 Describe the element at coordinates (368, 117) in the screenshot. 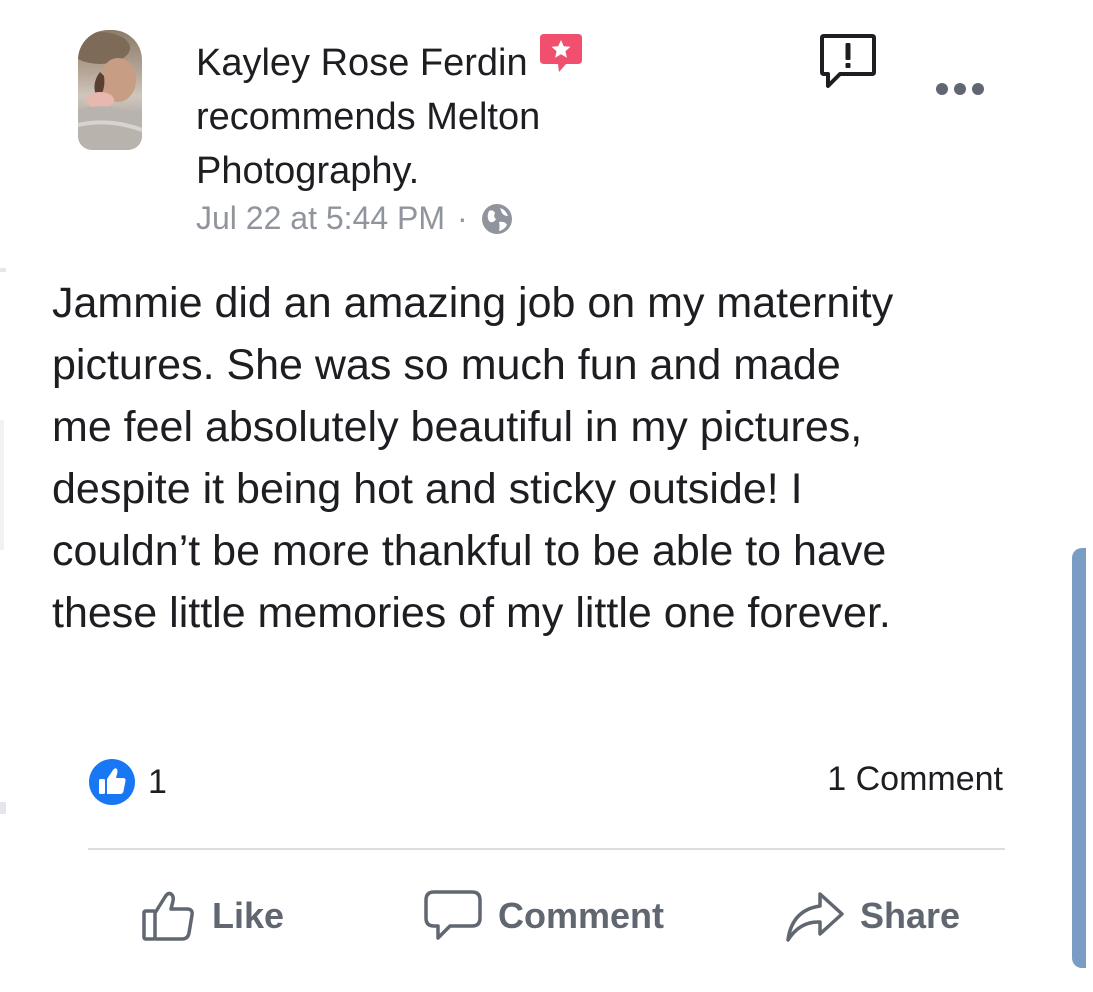

I see `headline-line-2: recommends Melton` at that location.